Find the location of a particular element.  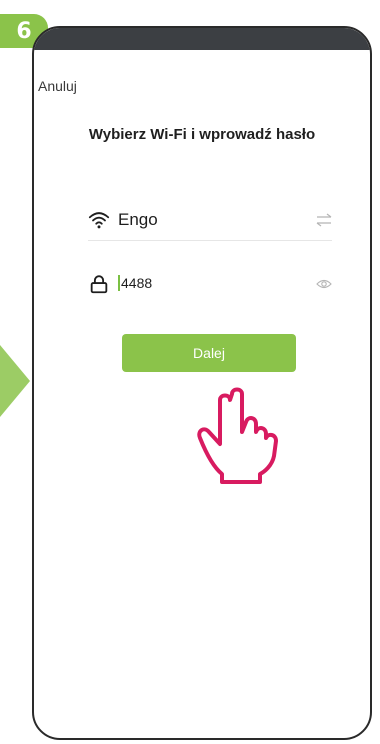

password-input: 4488 is located at coordinates (135, 283).